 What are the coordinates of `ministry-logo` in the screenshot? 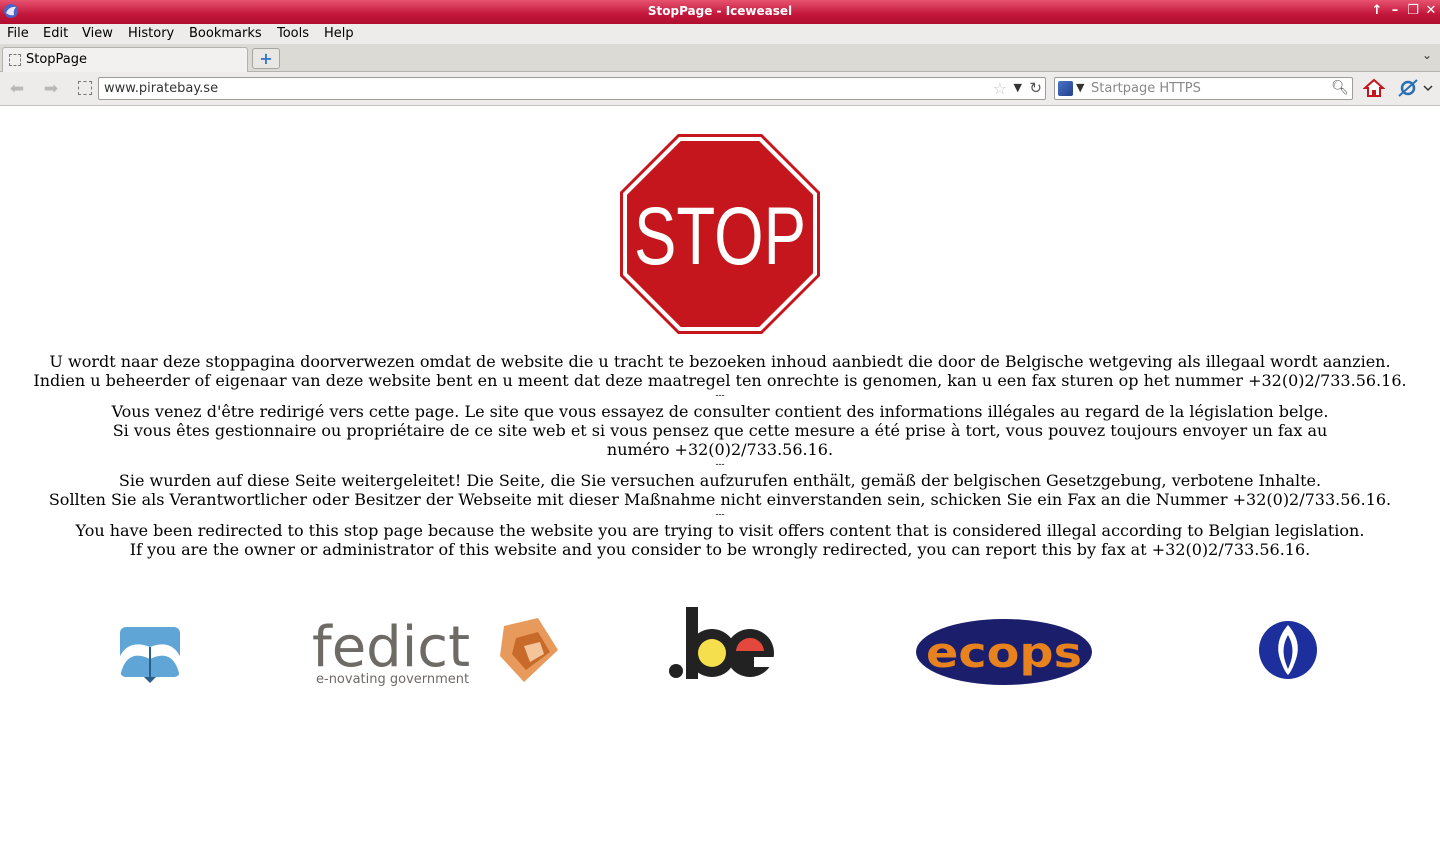 It's located at (150, 655).